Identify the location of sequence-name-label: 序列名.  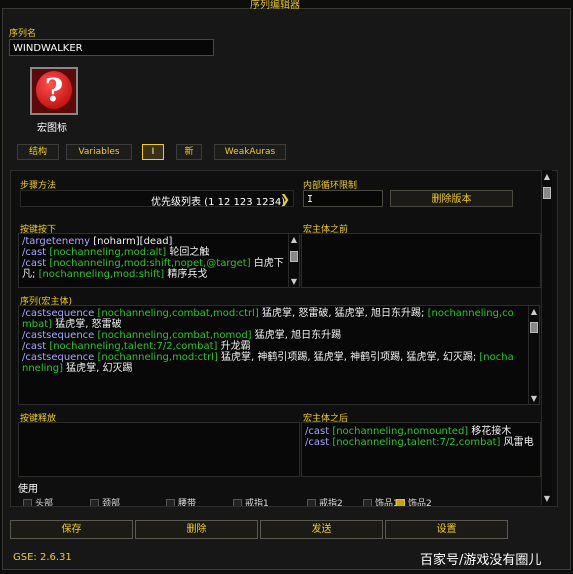
(23, 34).